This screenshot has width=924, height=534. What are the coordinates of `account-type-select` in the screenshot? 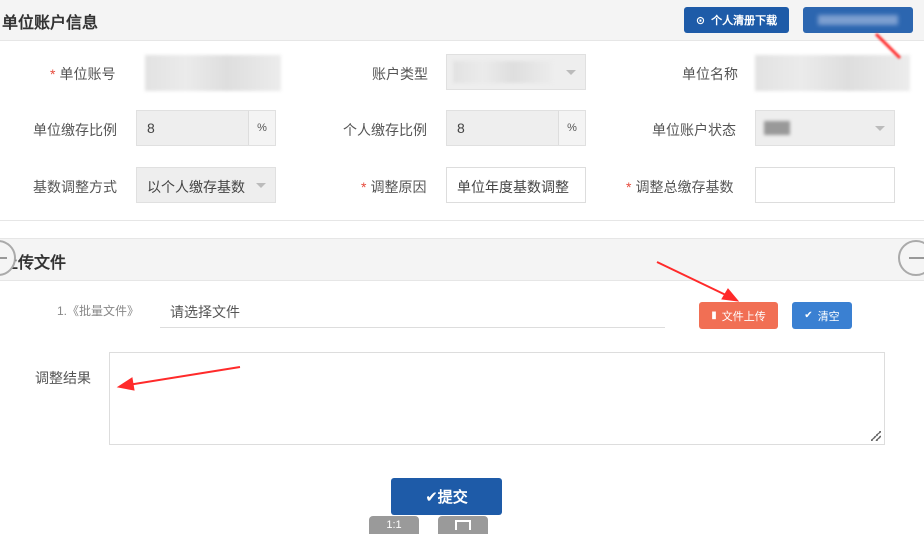 It's located at (516, 72).